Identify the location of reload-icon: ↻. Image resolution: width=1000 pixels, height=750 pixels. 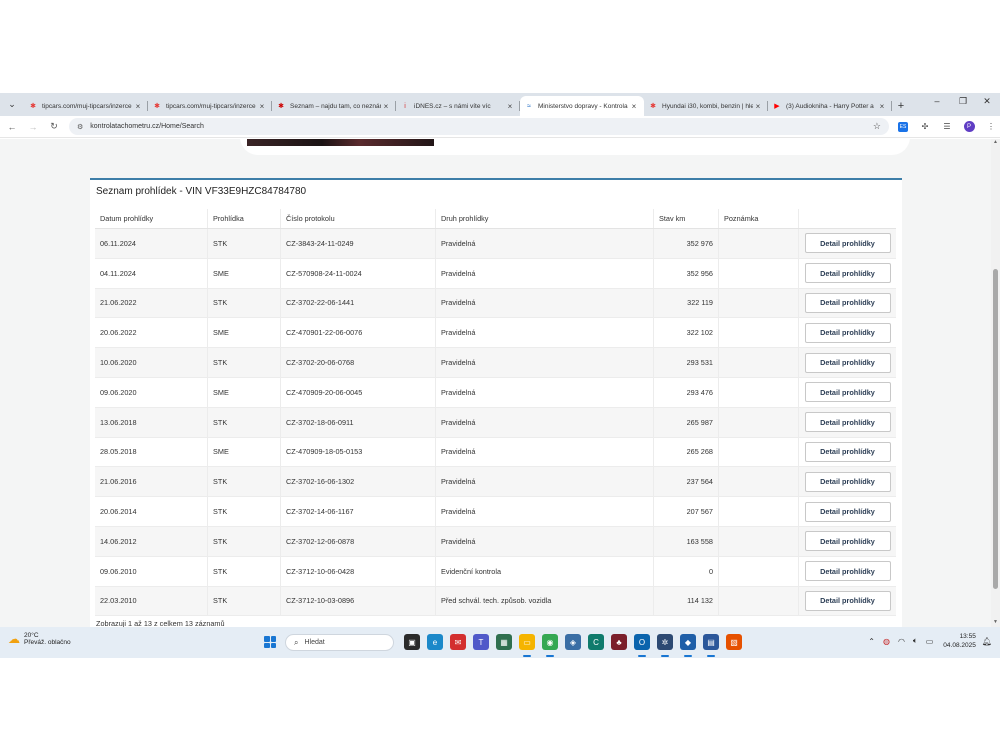
(54, 127).